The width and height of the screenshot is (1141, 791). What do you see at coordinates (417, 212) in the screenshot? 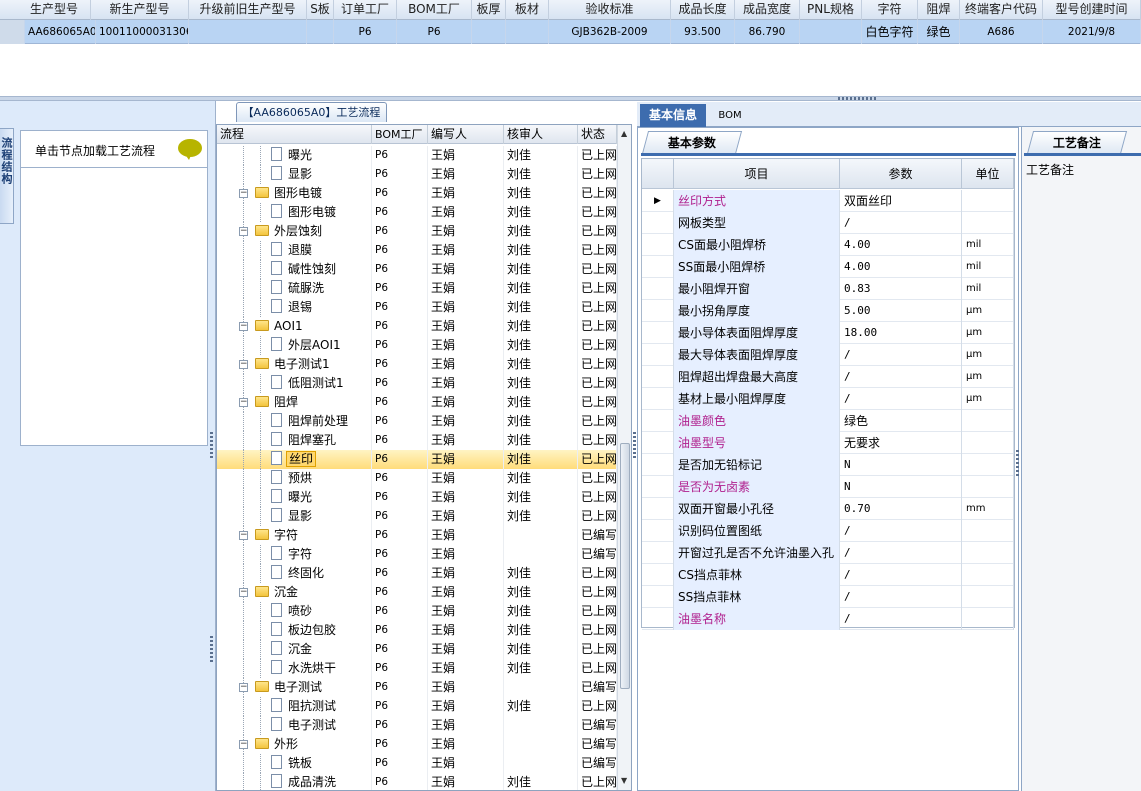
I see `tree-row: 图形电镀 P6 王娟 刘佳 已上网` at bounding box center [417, 212].